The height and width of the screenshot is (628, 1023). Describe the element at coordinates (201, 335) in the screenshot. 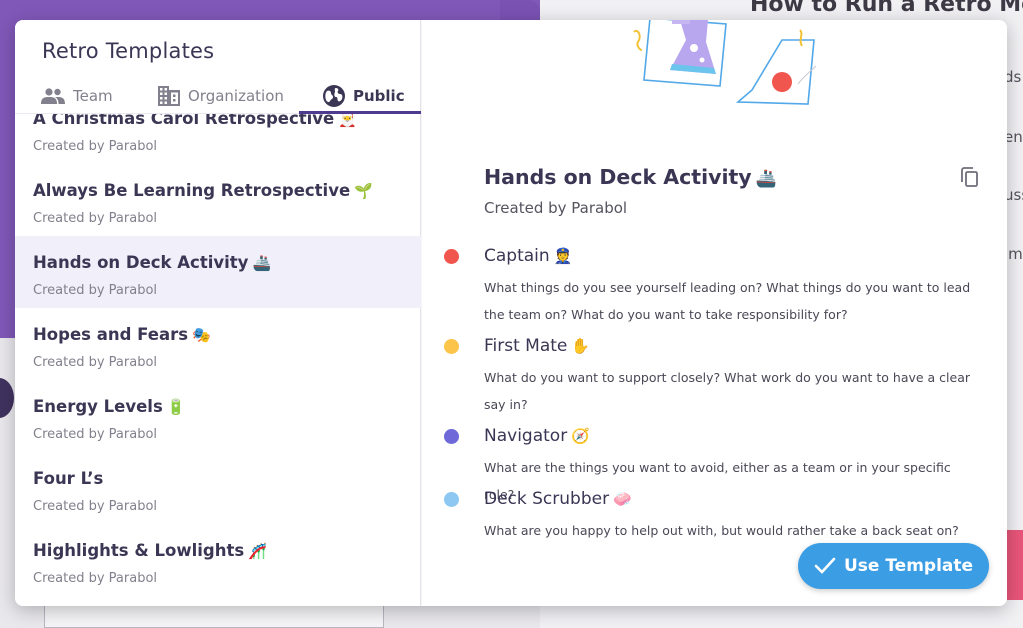

I see `masks-emoji-icon: 🎭` at that location.